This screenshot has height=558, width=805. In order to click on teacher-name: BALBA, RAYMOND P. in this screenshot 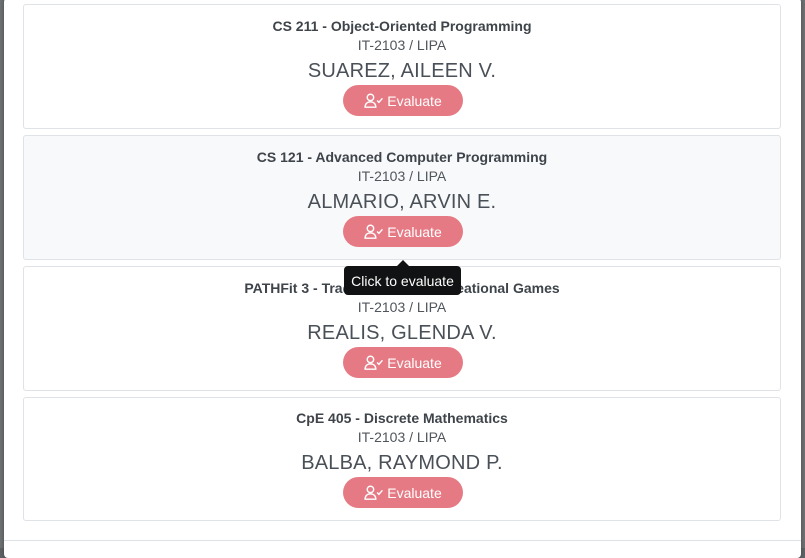, I will do `click(402, 463)`.